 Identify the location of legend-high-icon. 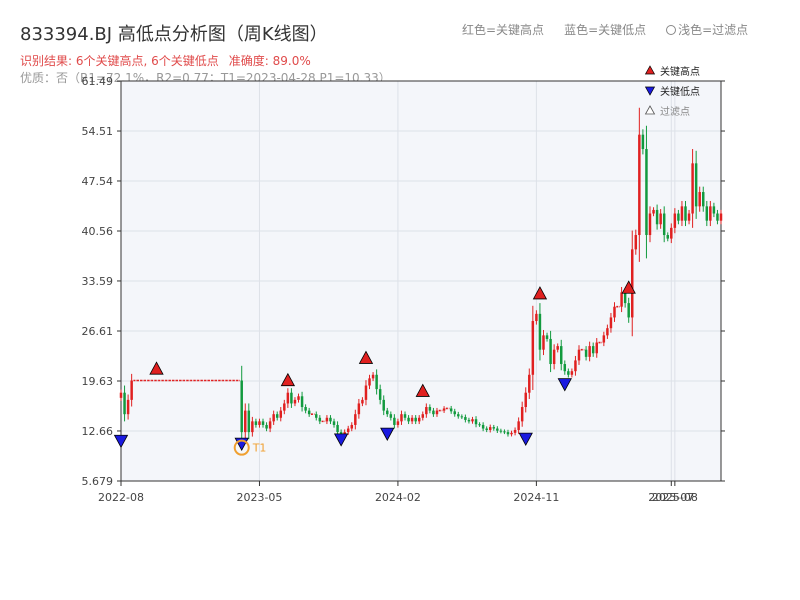
(650, 70).